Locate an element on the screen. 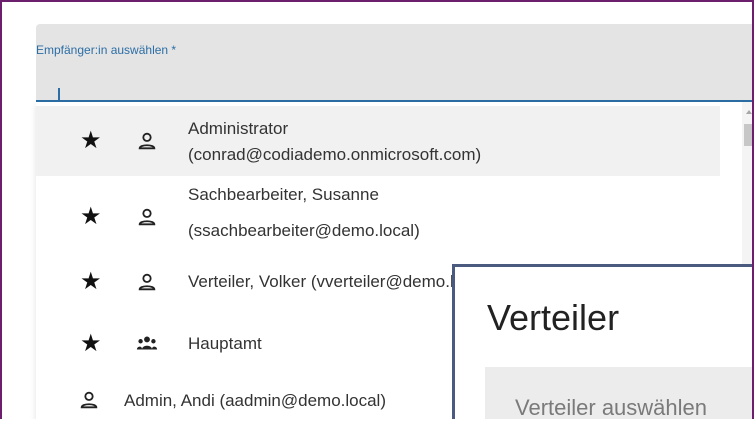 This screenshot has width=754, height=421. distribution-list-placeholder: Verteiler auswählen is located at coordinates (611, 407).